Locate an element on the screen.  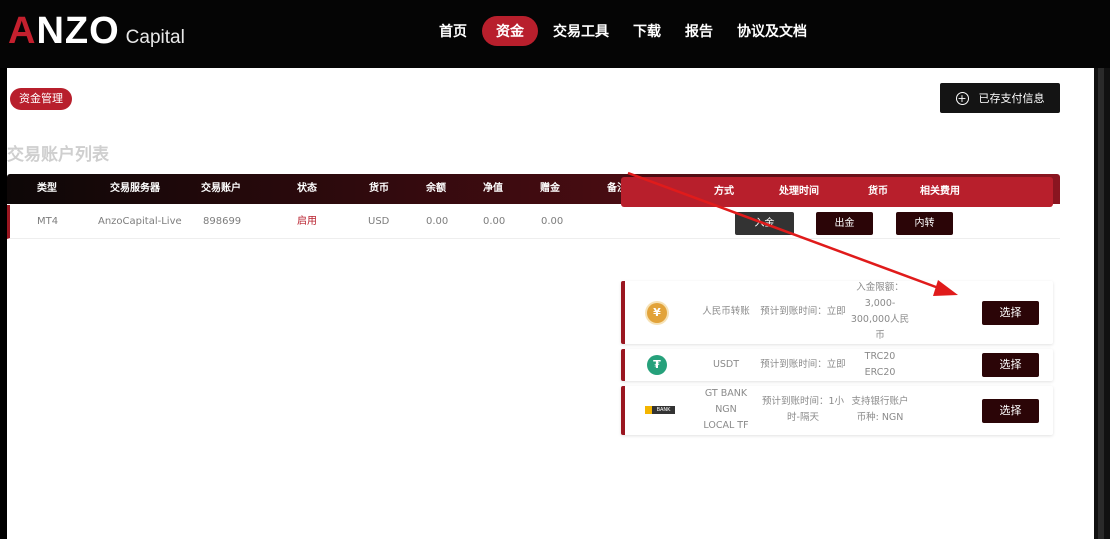
withdraw-button: 出金 is located at coordinates (844, 223).